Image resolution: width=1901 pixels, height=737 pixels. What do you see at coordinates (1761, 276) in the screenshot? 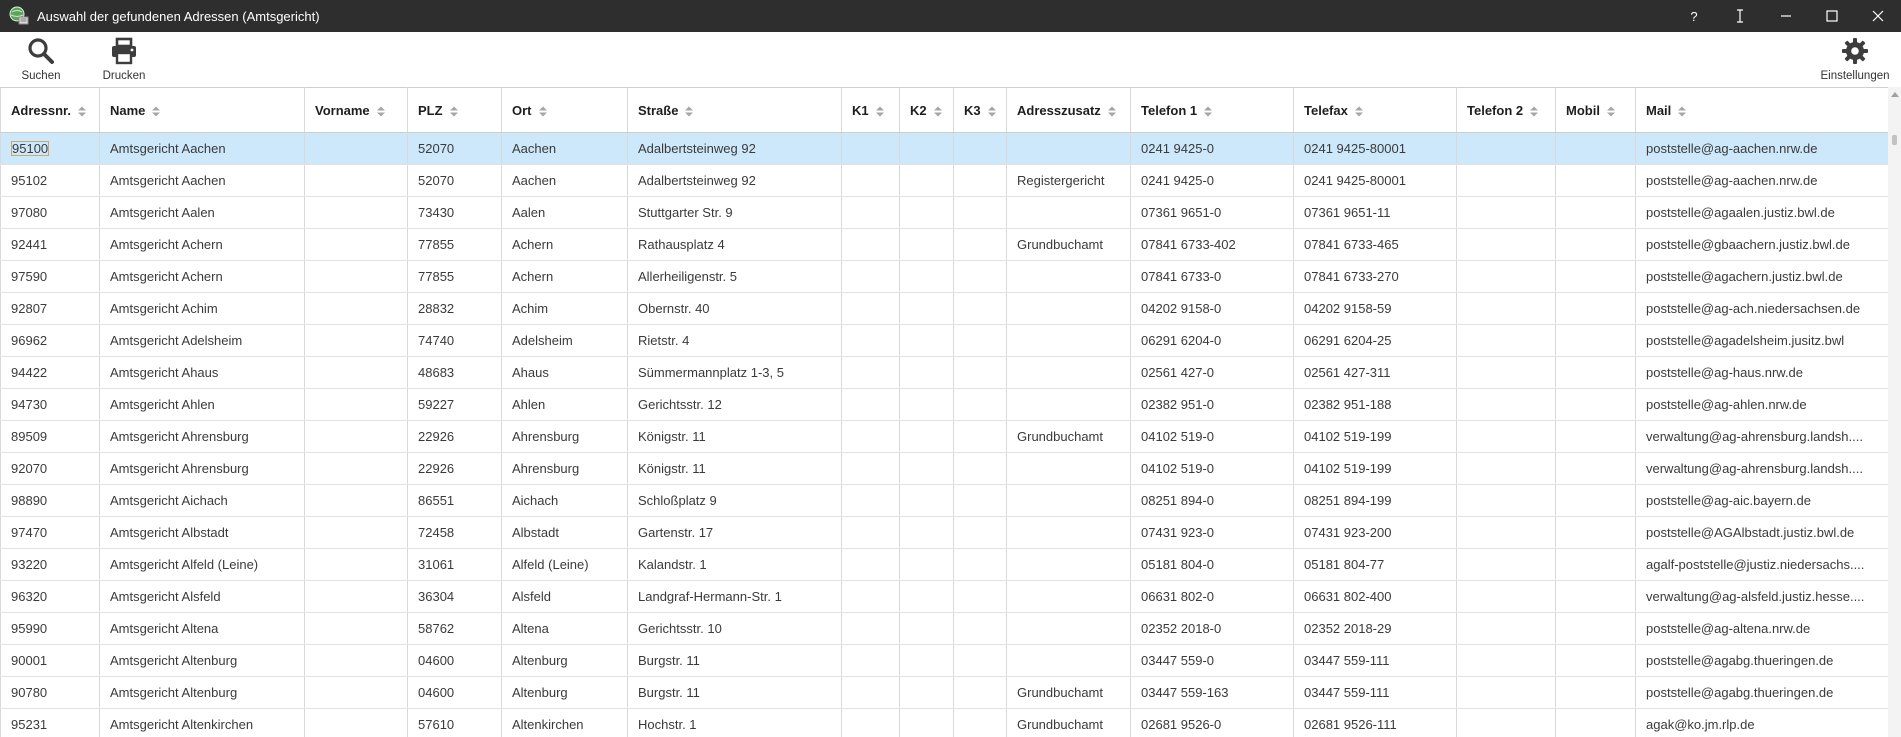
I see `table-cell: poststelle@agachern.justiz.bwl.de` at bounding box center [1761, 276].